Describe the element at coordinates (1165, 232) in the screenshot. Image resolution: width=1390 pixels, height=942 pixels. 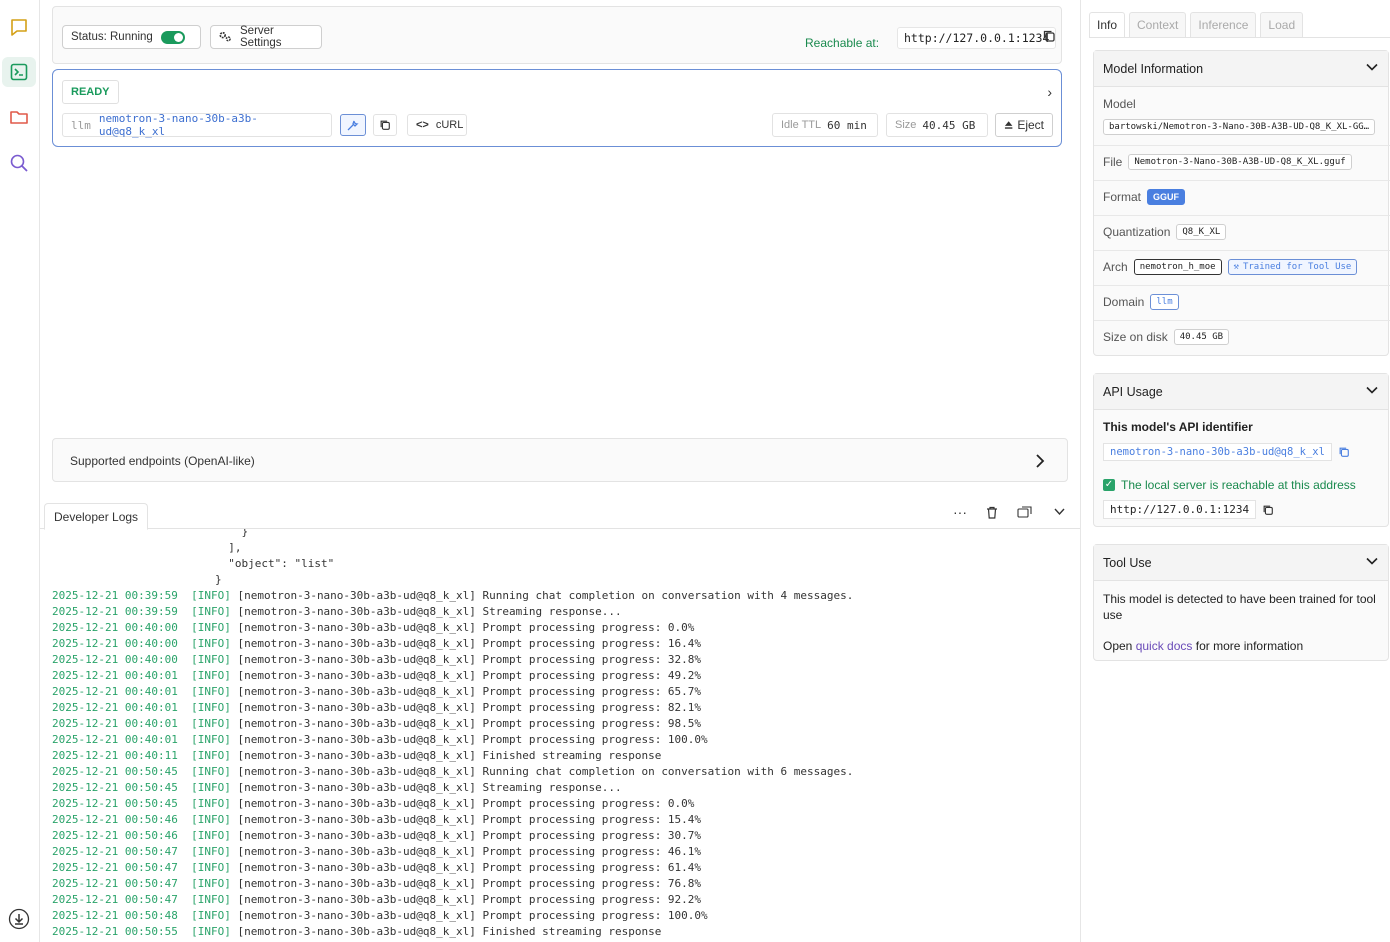
I see `quantization-row: Quantization Q8_K_XL` at that location.